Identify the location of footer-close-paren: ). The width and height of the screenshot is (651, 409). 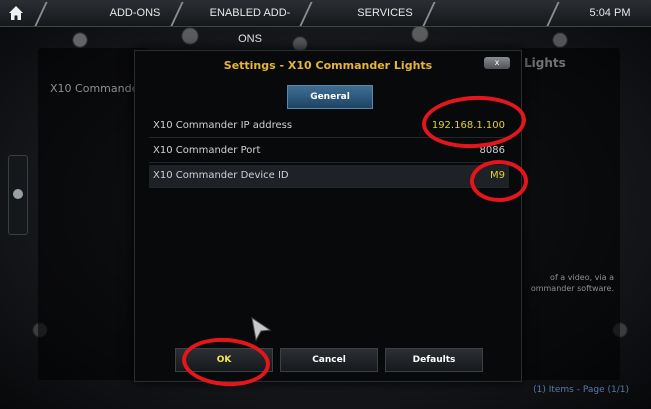
(627, 390).